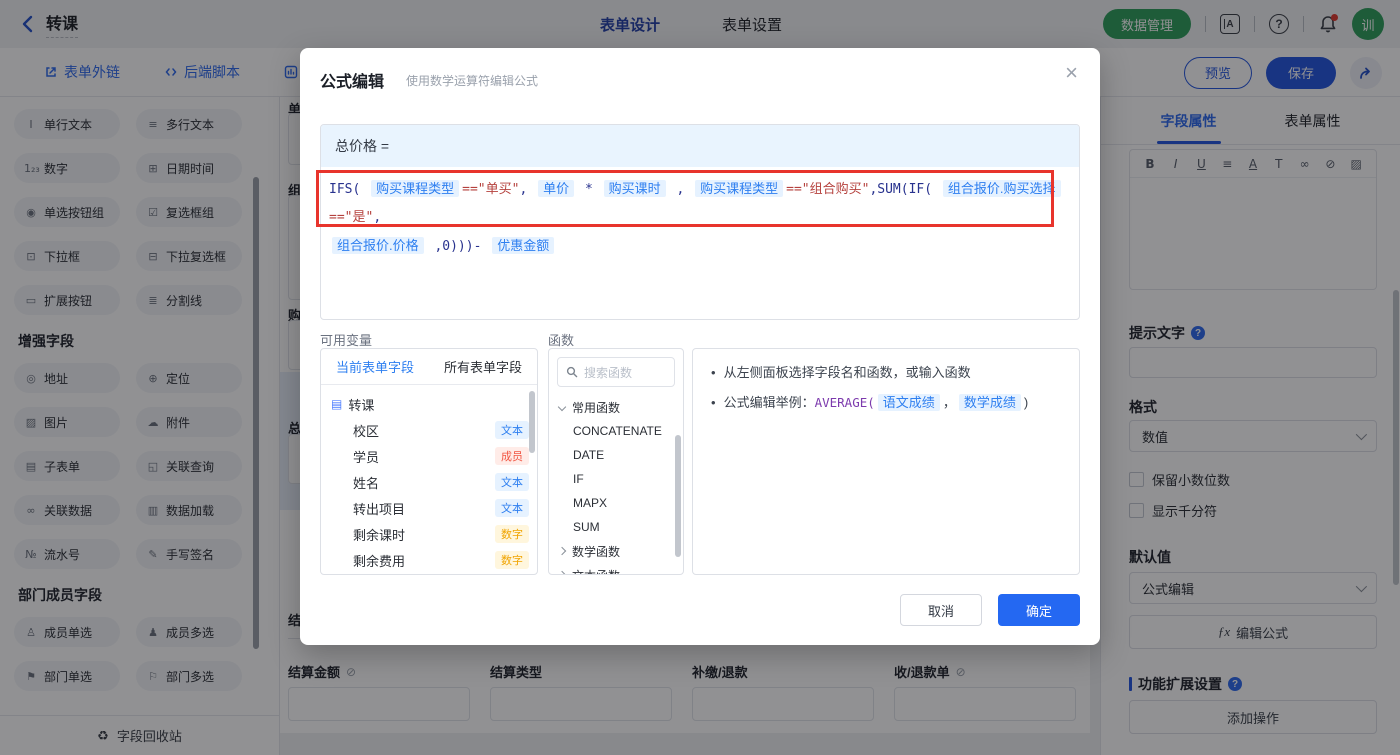  Describe the element at coordinates (366, 457) in the screenshot. I see `variable-name: 学员` at that location.